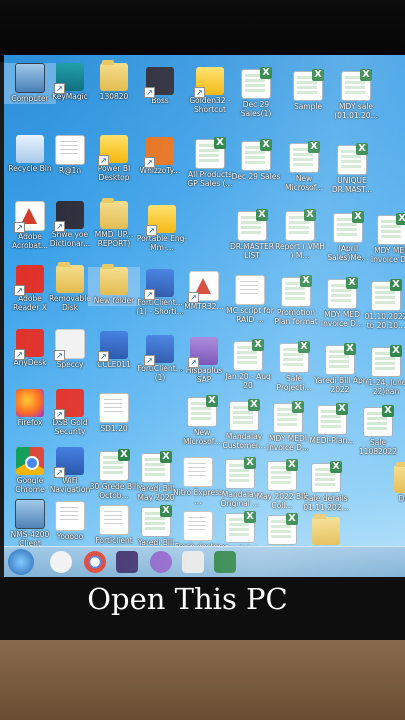 The width and height of the screenshot is (405, 720). Describe the element at coordinates (114, 364) in the screenshot. I see `desktop-icon-label: CCLE011` at that location.